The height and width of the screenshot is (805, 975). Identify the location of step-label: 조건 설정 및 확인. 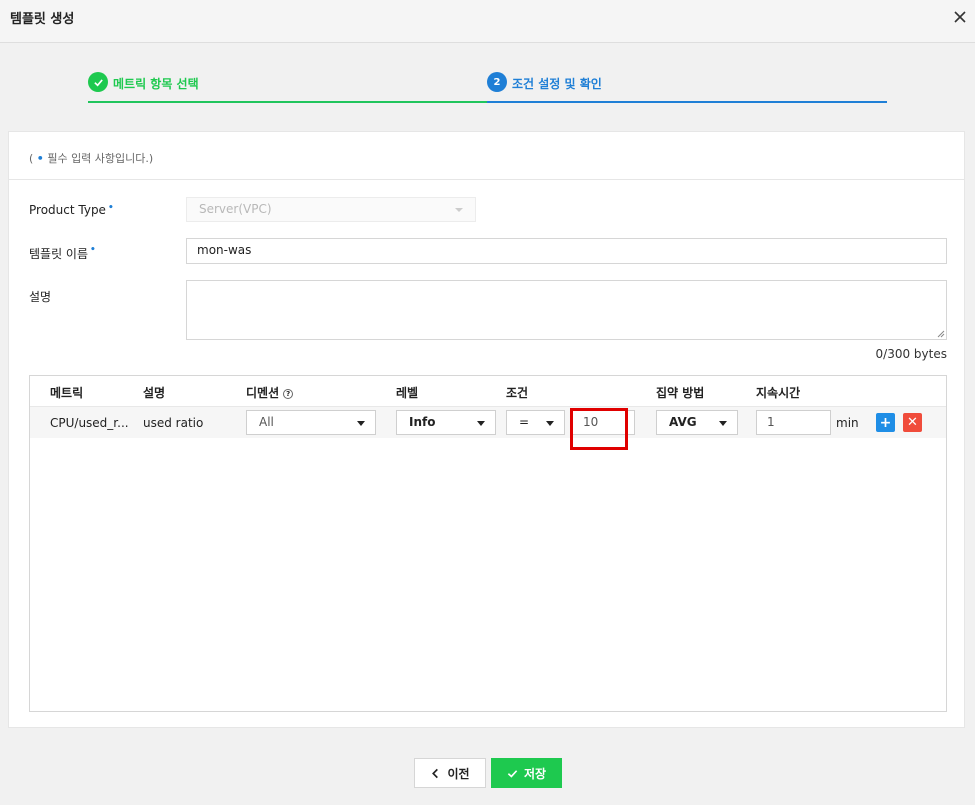
(557, 84).